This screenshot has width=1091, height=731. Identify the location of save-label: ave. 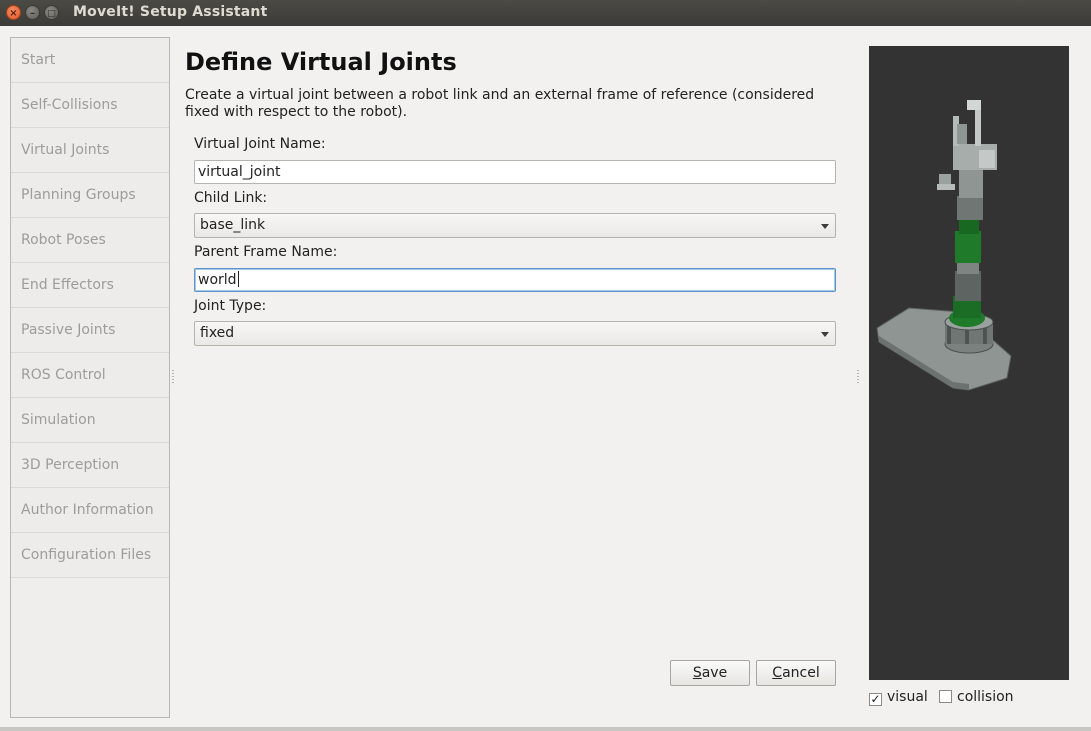
(714, 673).